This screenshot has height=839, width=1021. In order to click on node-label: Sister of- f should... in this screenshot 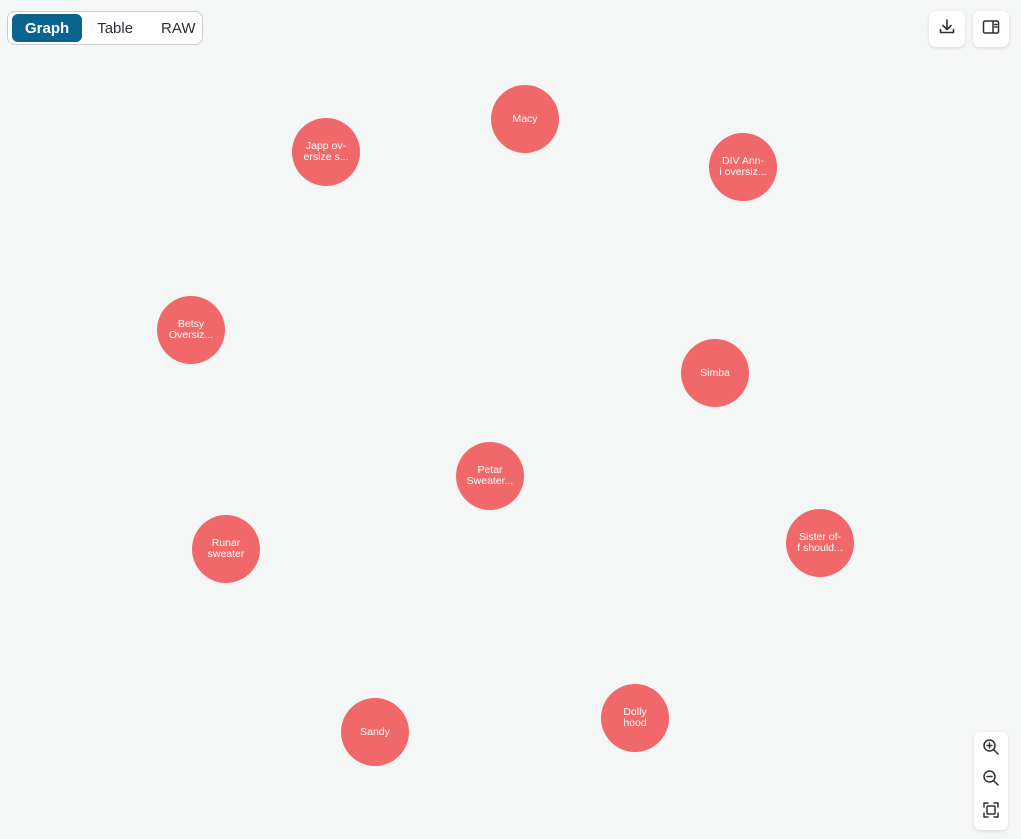, I will do `click(820, 543)`.